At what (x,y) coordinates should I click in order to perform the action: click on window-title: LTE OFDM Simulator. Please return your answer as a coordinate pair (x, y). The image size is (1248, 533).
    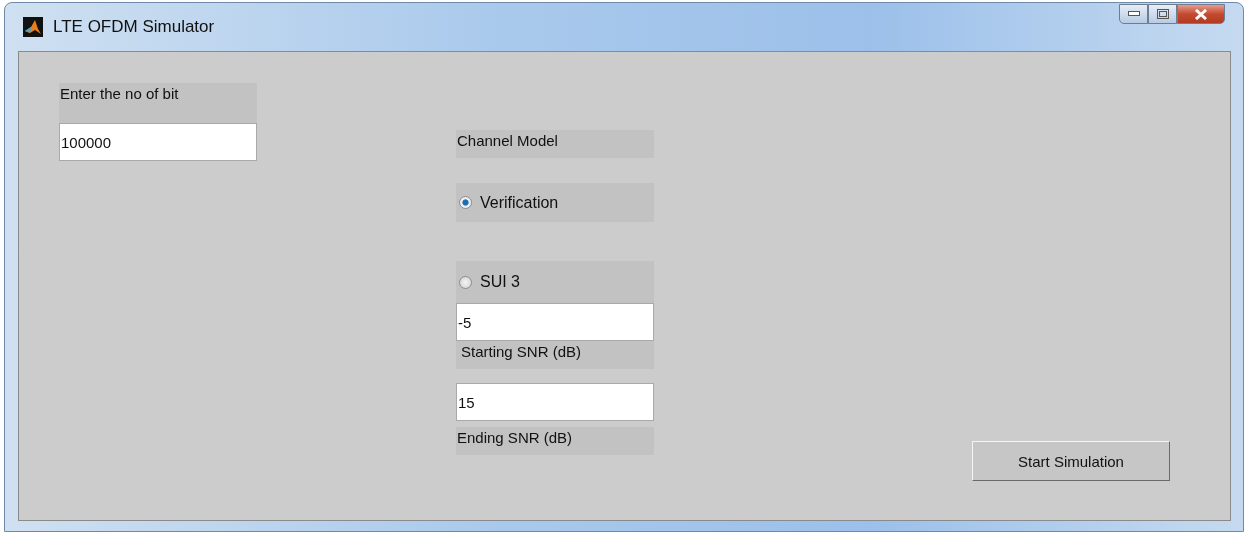
    Looking at the image, I should click on (134, 27).